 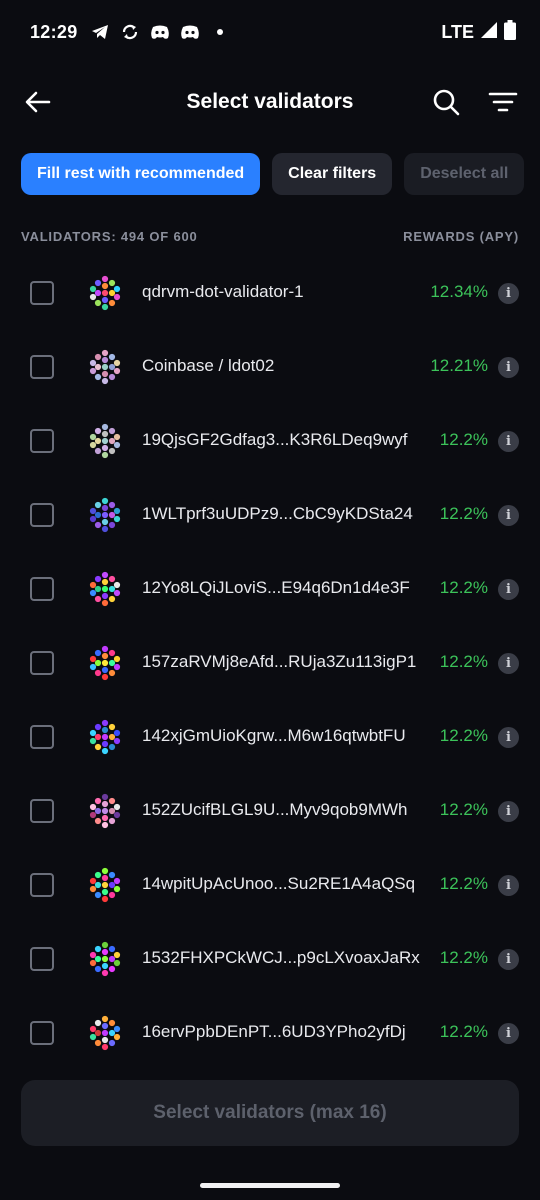 I want to click on filter-button, so click(x=503, y=102).